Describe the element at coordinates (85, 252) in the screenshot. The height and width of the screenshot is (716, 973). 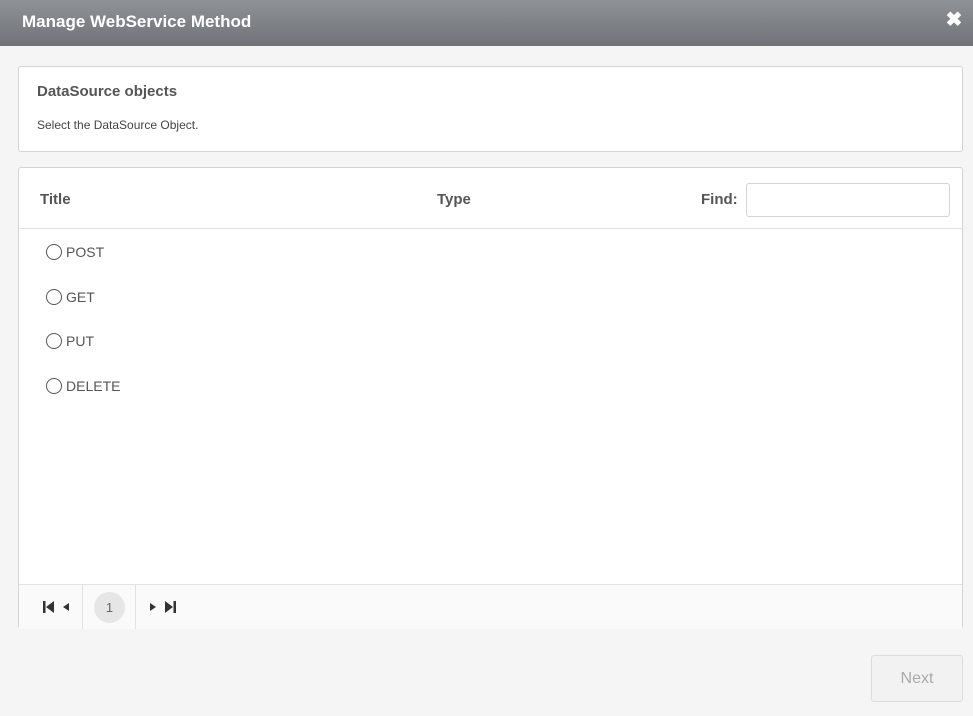
I see `row-title: POST` at that location.